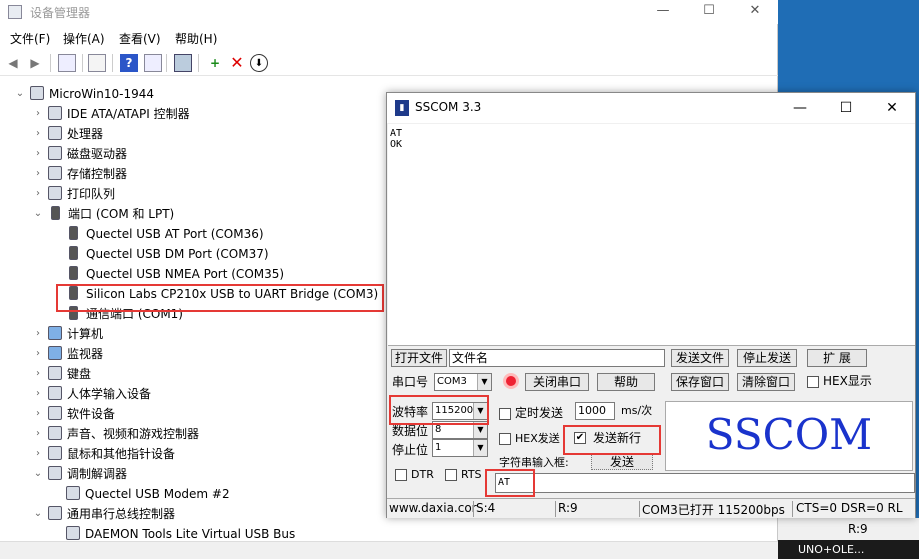 Image resolution: width=919 pixels, height=559 pixels. What do you see at coordinates (555, 509) in the screenshot?
I see `status-divider` at bounding box center [555, 509].